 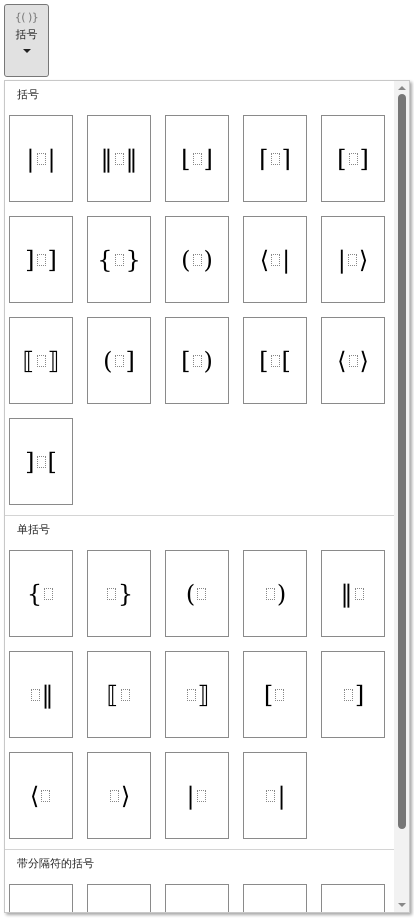 I want to click on bracket-tile: [ ), so click(x=197, y=360).